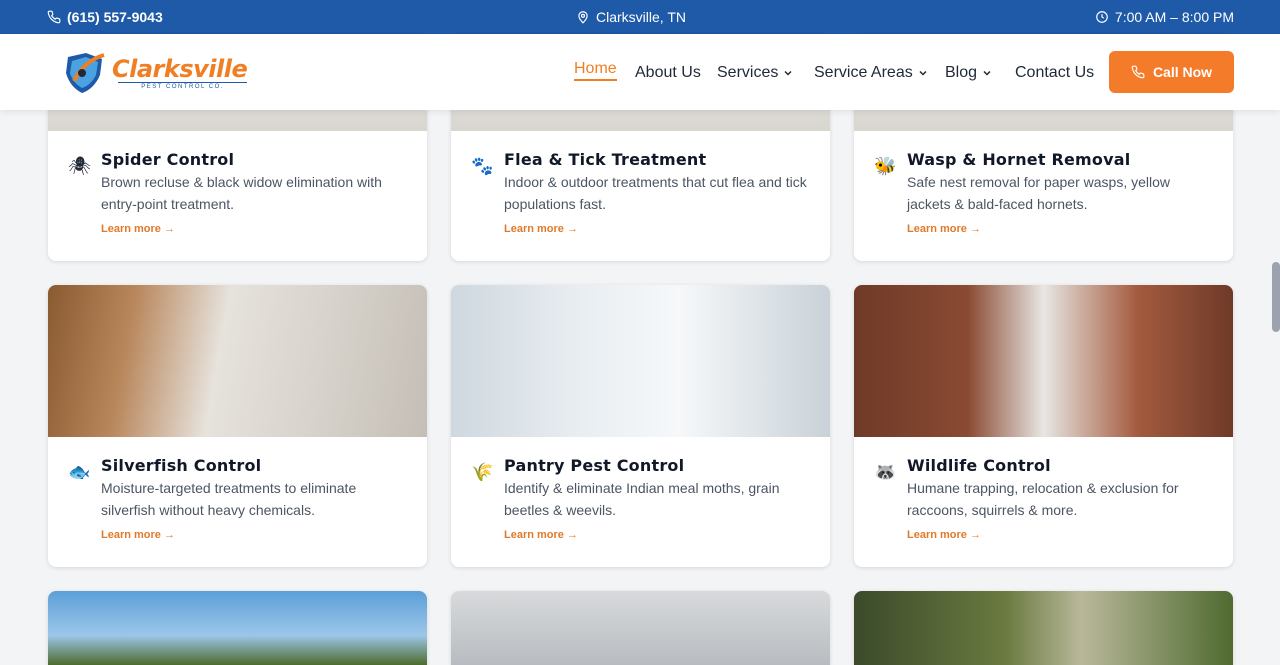  Describe the element at coordinates (885, 166) in the screenshot. I see `bee-icon: 🐝` at that location.